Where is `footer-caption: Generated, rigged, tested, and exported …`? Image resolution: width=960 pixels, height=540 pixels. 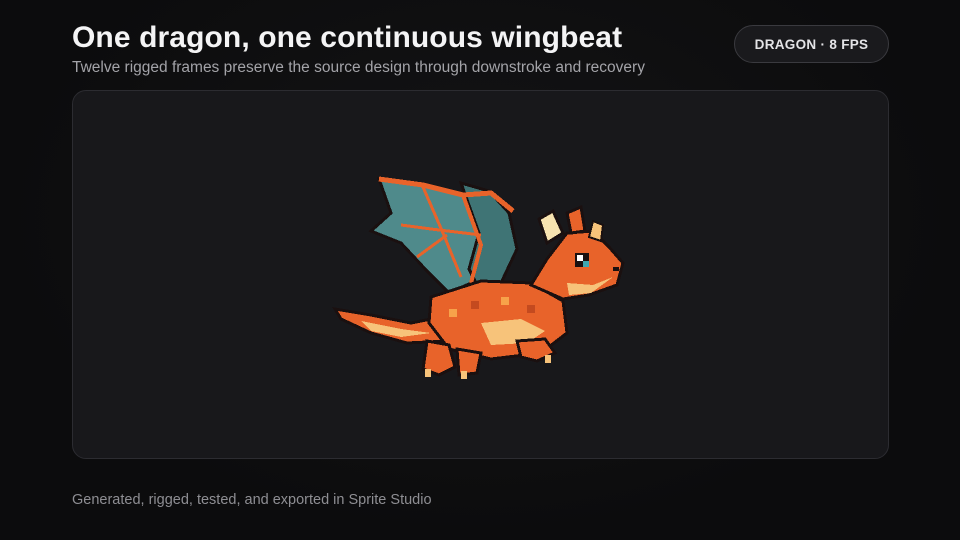
footer-caption: Generated, rigged, tested, and exported … is located at coordinates (252, 500).